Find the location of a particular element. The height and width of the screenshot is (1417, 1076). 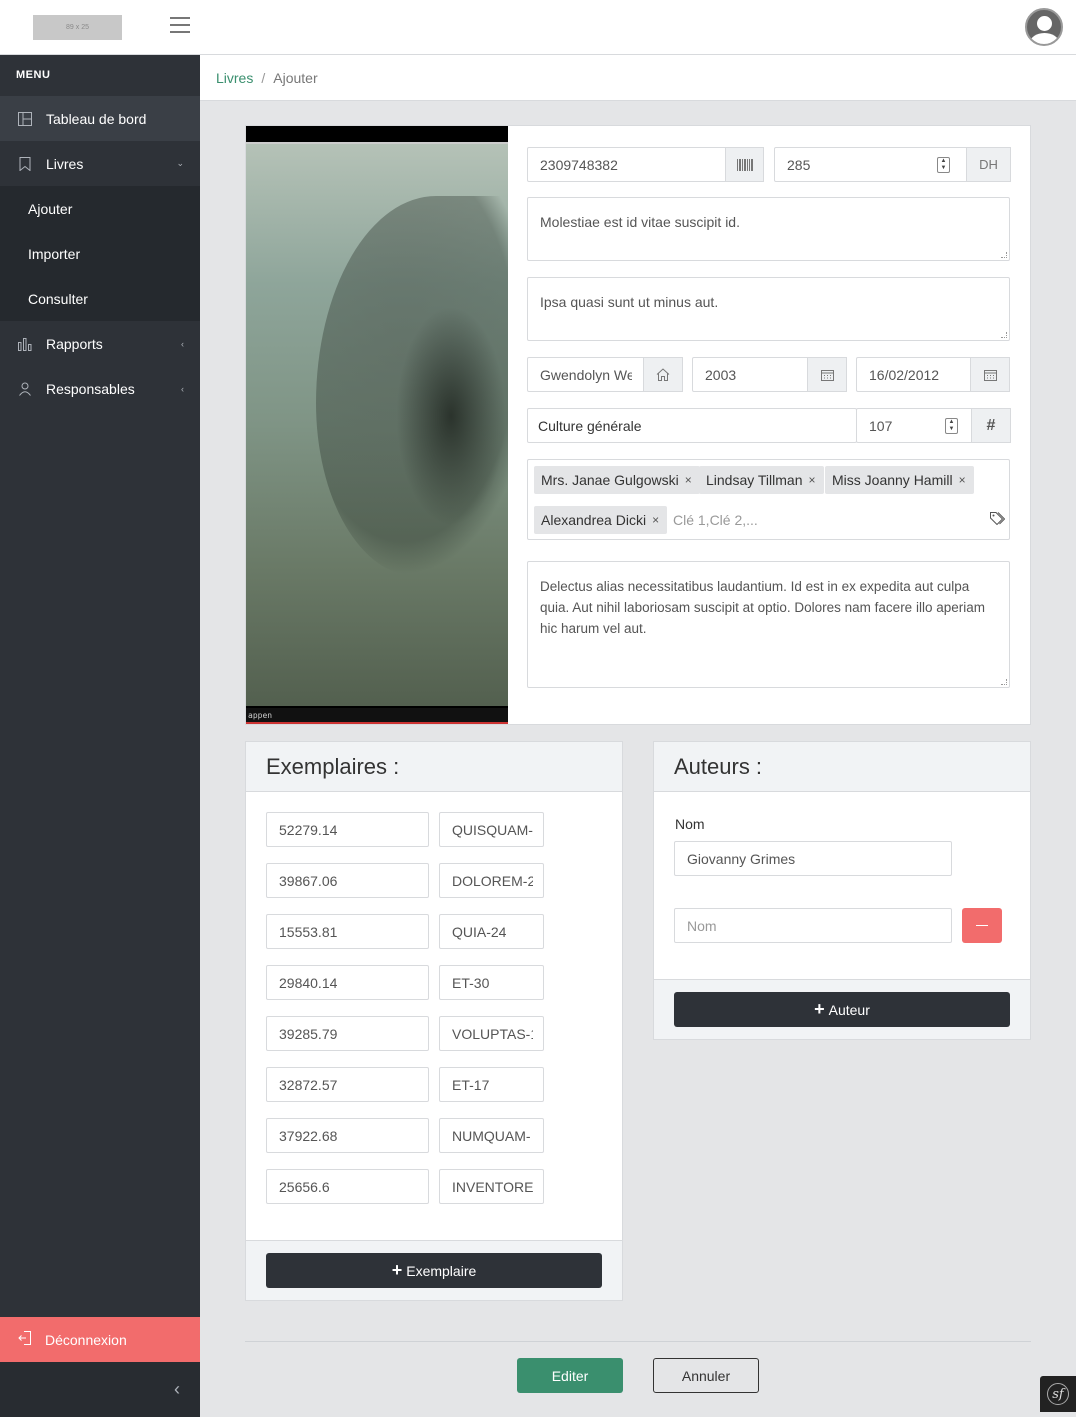

keyword-label: Alexandrea Dicki is located at coordinates (594, 520).